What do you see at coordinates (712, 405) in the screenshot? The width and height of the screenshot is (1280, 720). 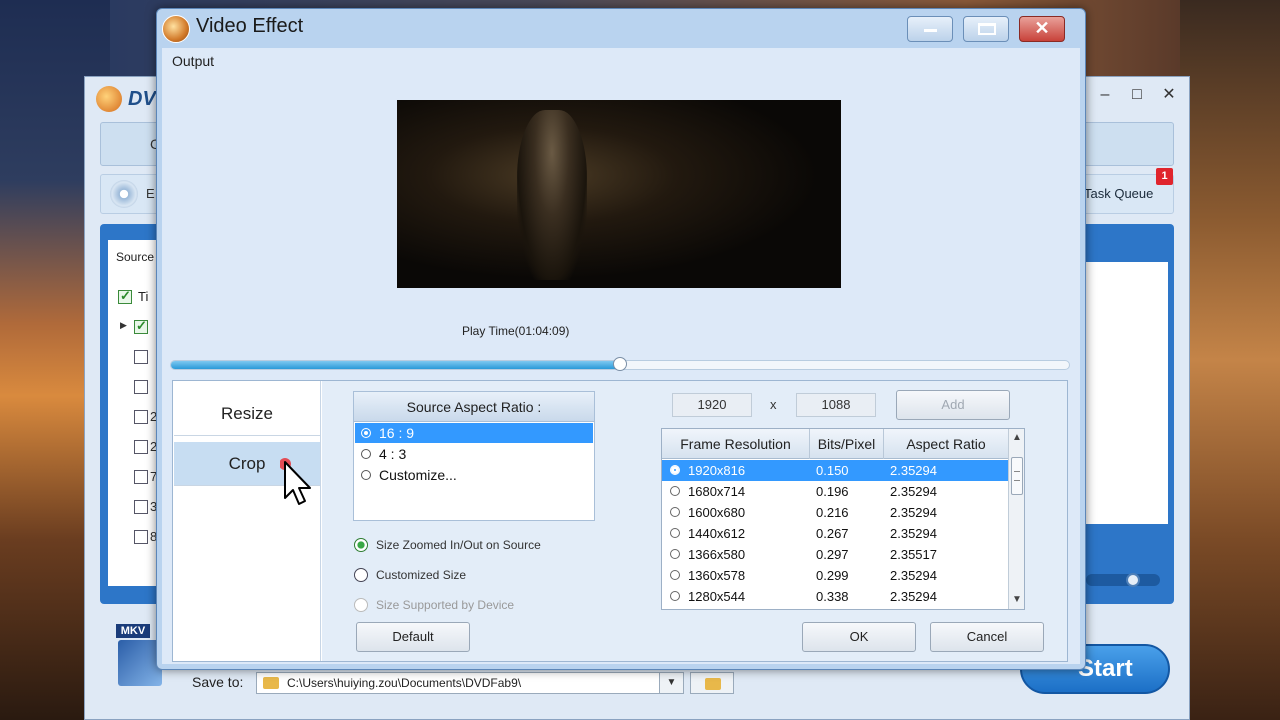 I see `width-field: 1920` at bounding box center [712, 405].